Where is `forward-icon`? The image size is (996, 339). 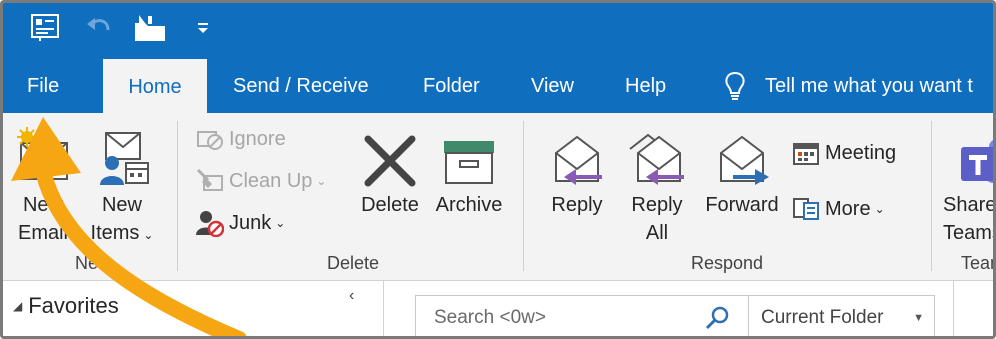 forward-icon is located at coordinates (744, 160).